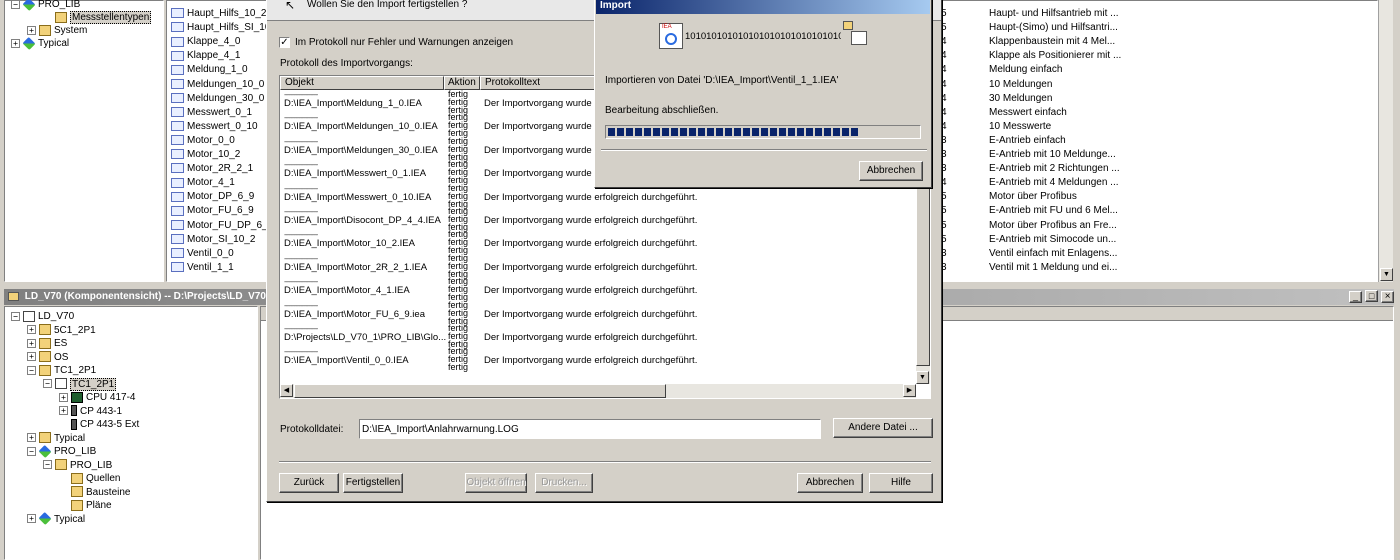 The image size is (1400, 560). What do you see at coordinates (284, 42) in the screenshot?
I see `errors-only-checkbox: ✓` at bounding box center [284, 42].